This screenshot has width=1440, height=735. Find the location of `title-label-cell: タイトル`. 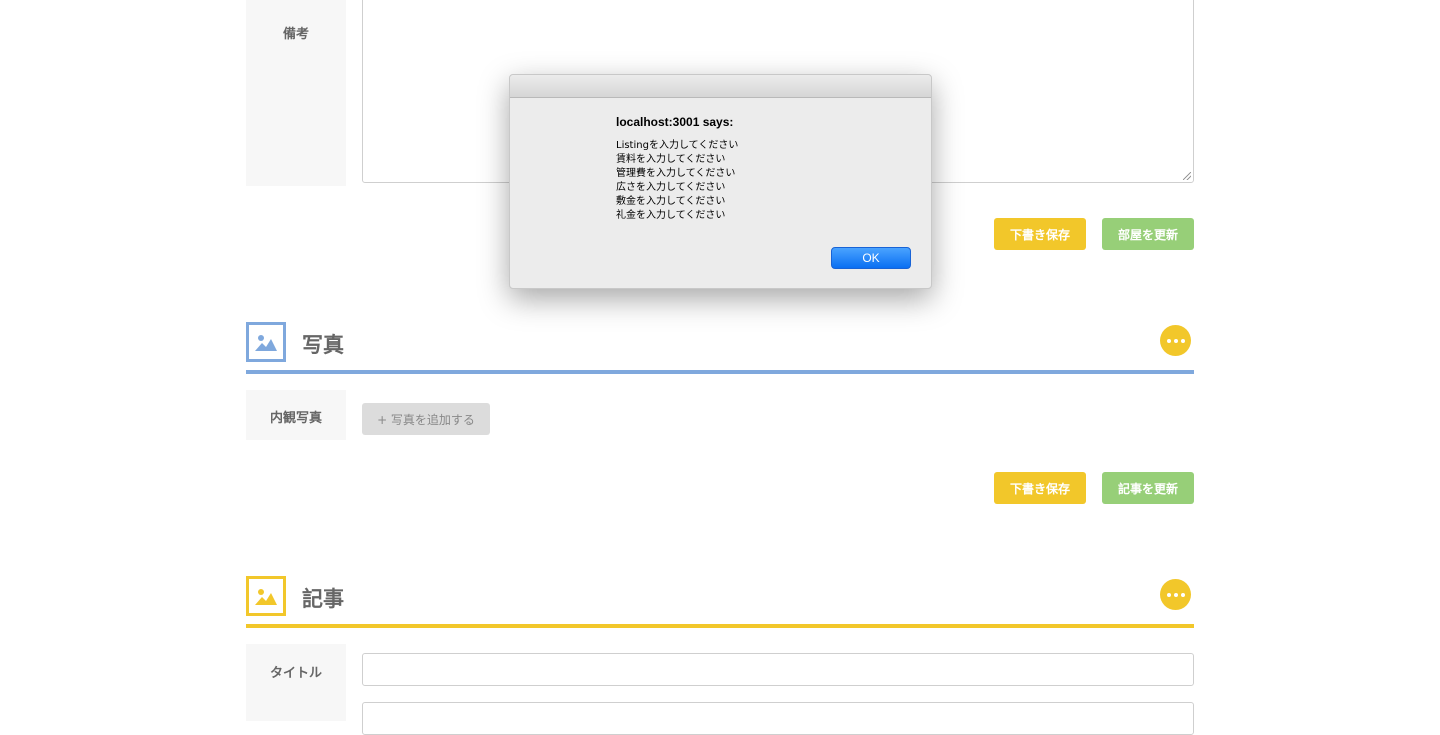

title-label-cell: タイトル is located at coordinates (296, 682).